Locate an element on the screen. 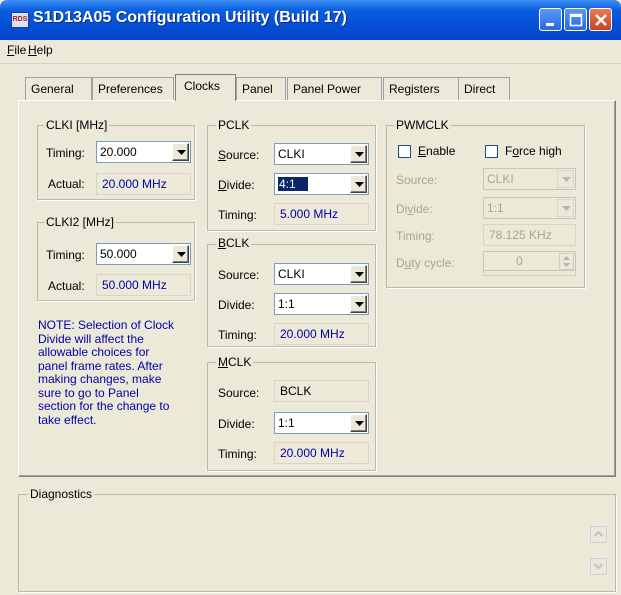 This screenshot has width=621, height=595. pwm-timing-value: 78.125 KHz is located at coordinates (529, 235).